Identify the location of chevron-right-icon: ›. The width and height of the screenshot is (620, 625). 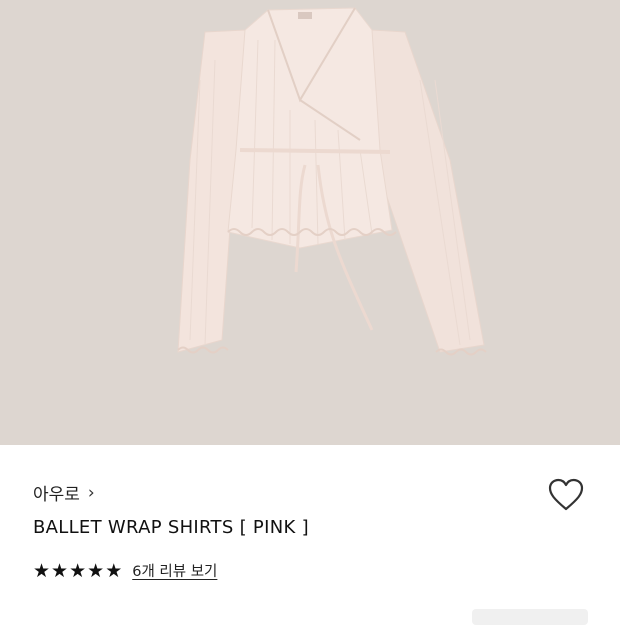
(91, 492).